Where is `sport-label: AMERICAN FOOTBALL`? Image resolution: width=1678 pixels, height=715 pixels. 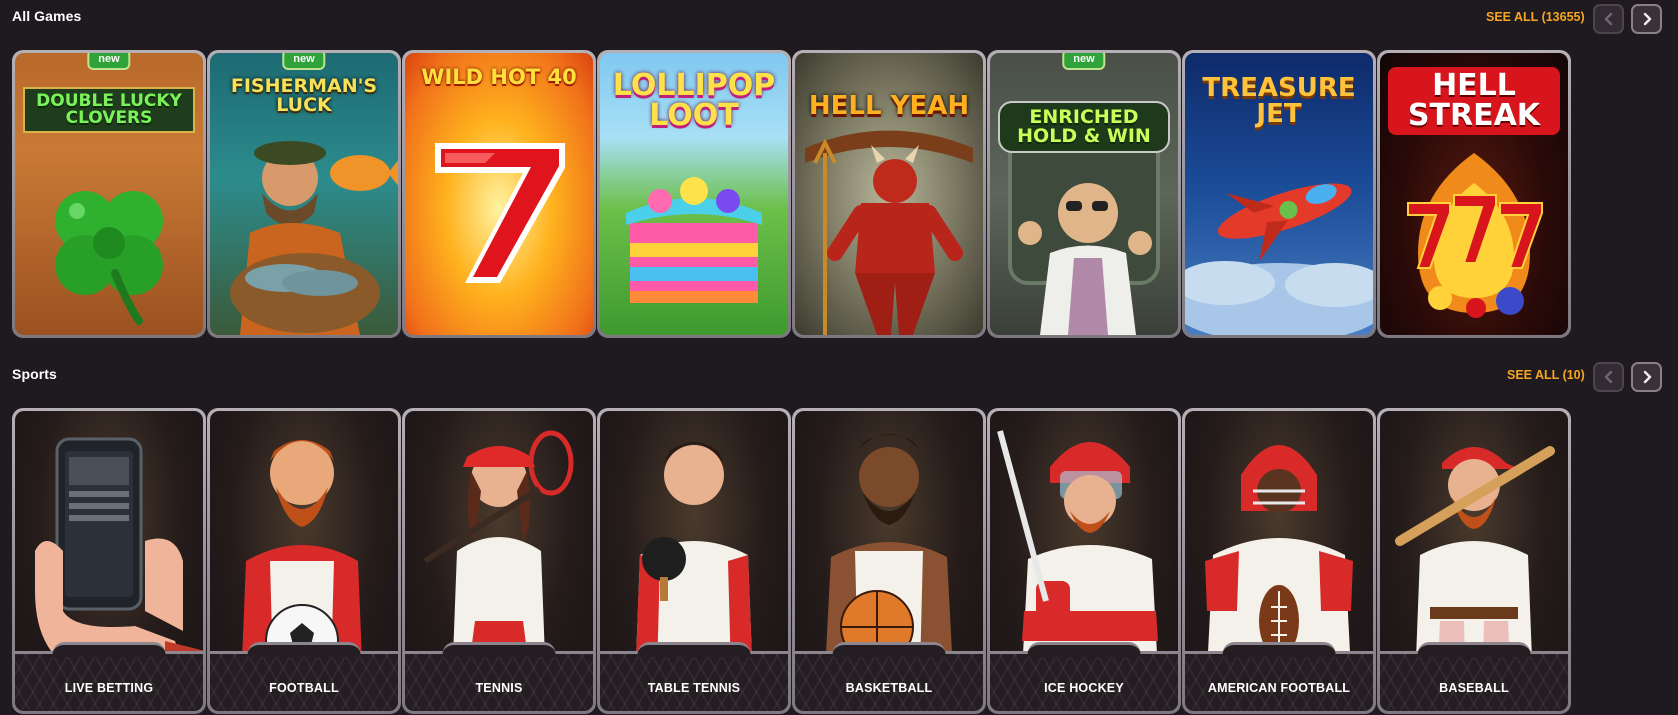
sport-label: AMERICAN FOOTBALL is located at coordinates (1279, 688).